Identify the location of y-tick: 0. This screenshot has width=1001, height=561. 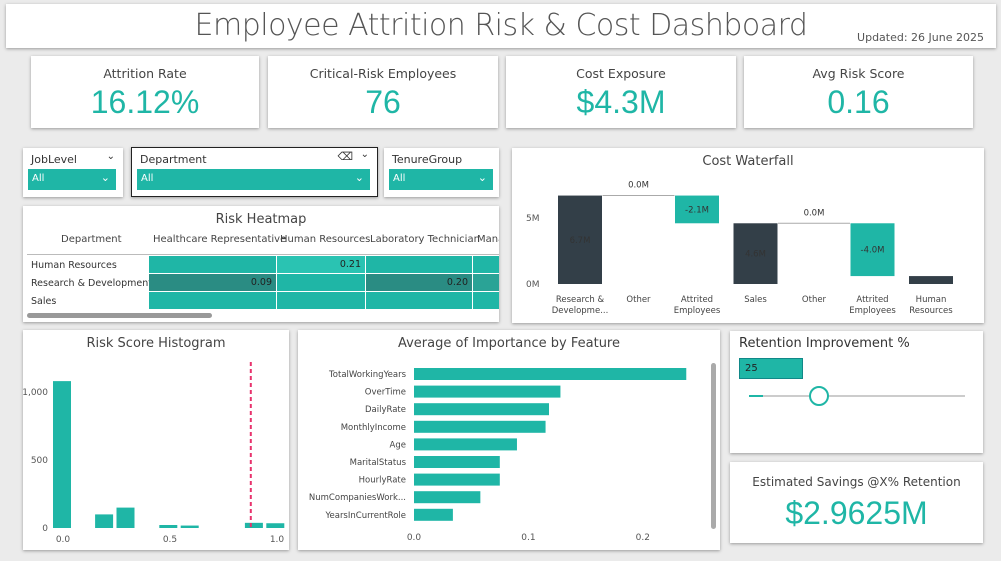
(45, 529).